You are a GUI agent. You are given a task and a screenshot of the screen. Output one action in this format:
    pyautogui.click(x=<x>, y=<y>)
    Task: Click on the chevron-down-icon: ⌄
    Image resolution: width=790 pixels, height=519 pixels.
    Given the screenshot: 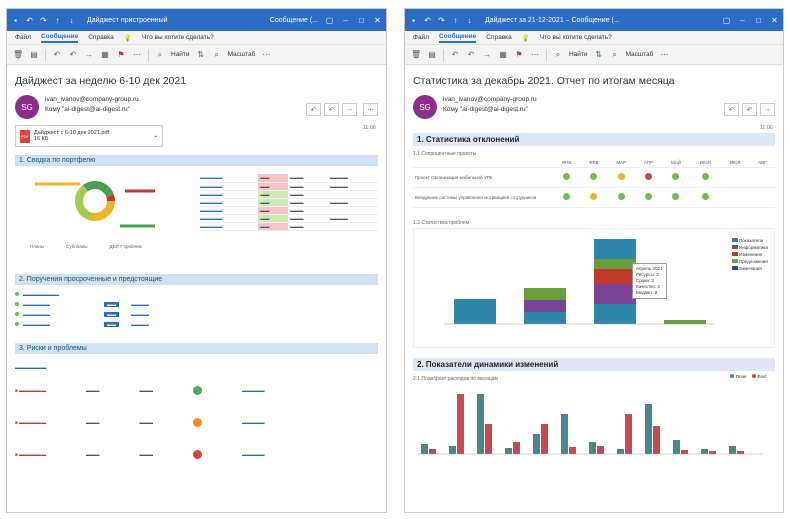 What is the action you would take?
    pyautogui.click(x=155, y=136)
    